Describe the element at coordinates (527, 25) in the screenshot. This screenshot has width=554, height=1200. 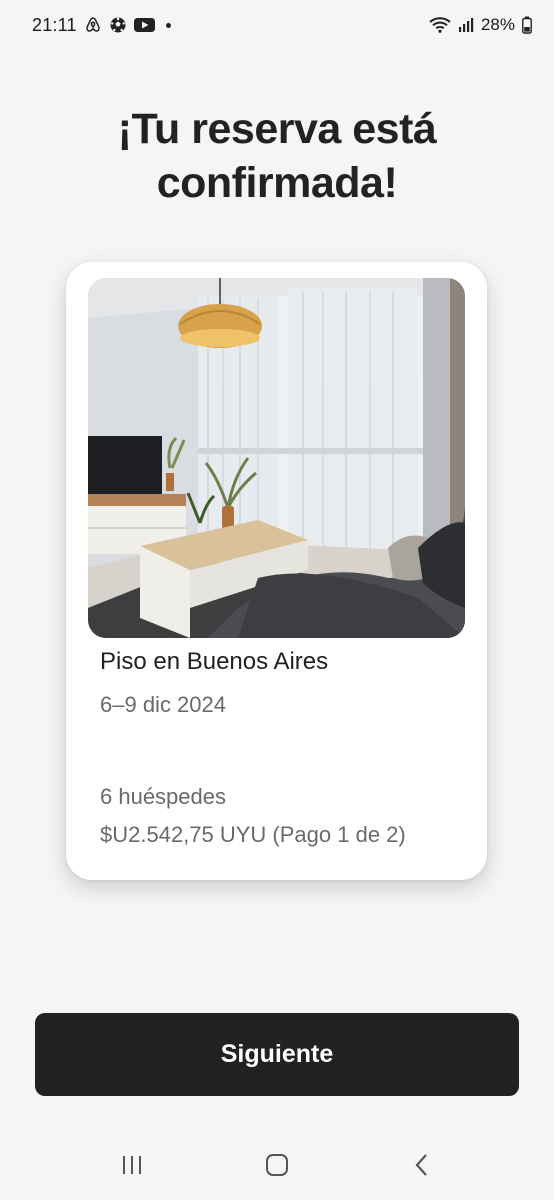
I see `battery-icon` at that location.